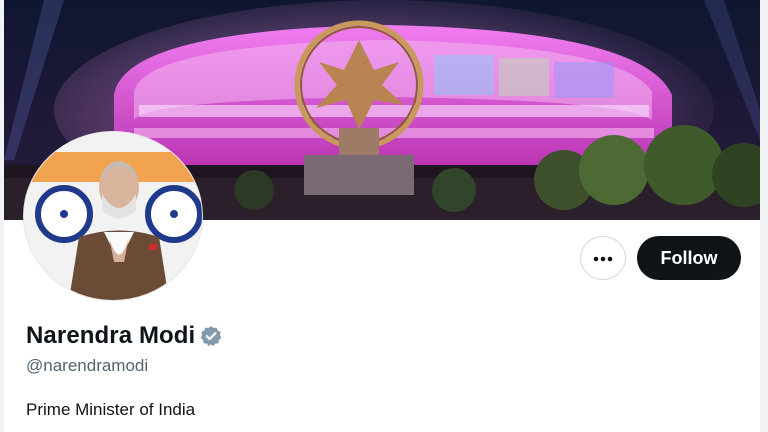 The image size is (768, 432). I want to click on display-name: Narendra Modi, so click(111, 335).